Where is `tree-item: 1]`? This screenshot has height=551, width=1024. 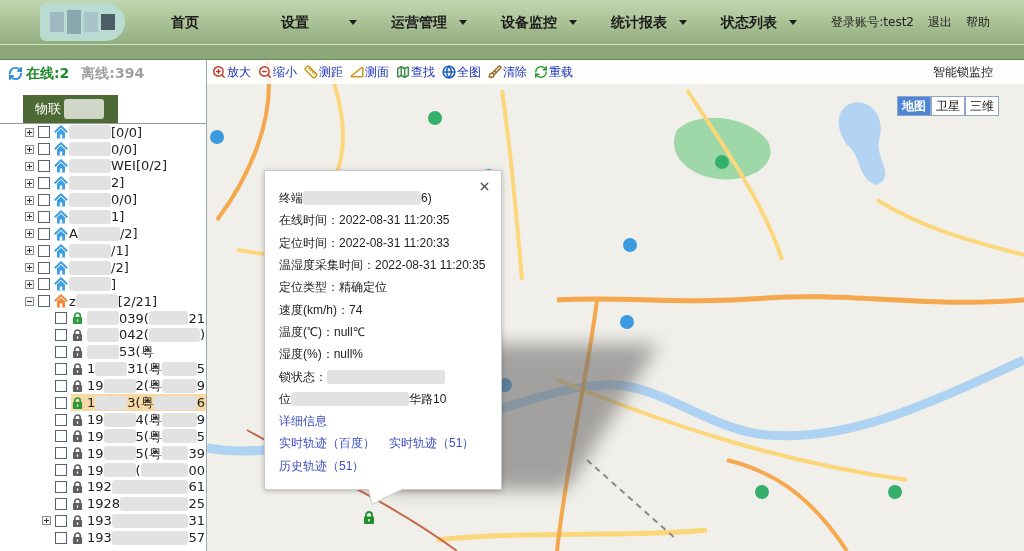 tree-item: 1] is located at coordinates (130, 217).